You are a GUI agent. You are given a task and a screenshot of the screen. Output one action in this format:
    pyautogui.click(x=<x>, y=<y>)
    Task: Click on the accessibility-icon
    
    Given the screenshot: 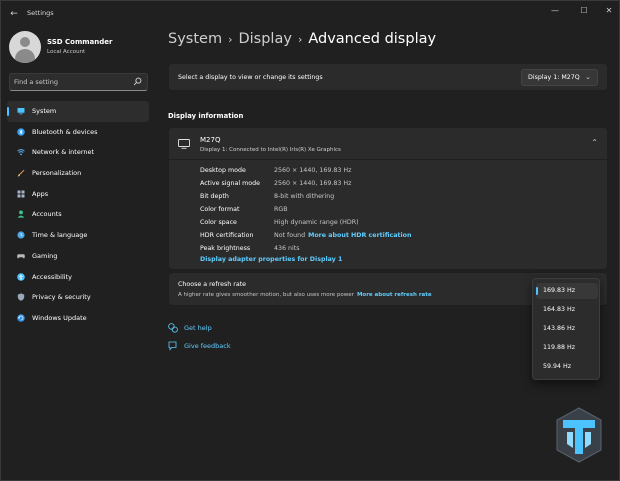 What is the action you would take?
    pyautogui.click(x=21, y=276)
    